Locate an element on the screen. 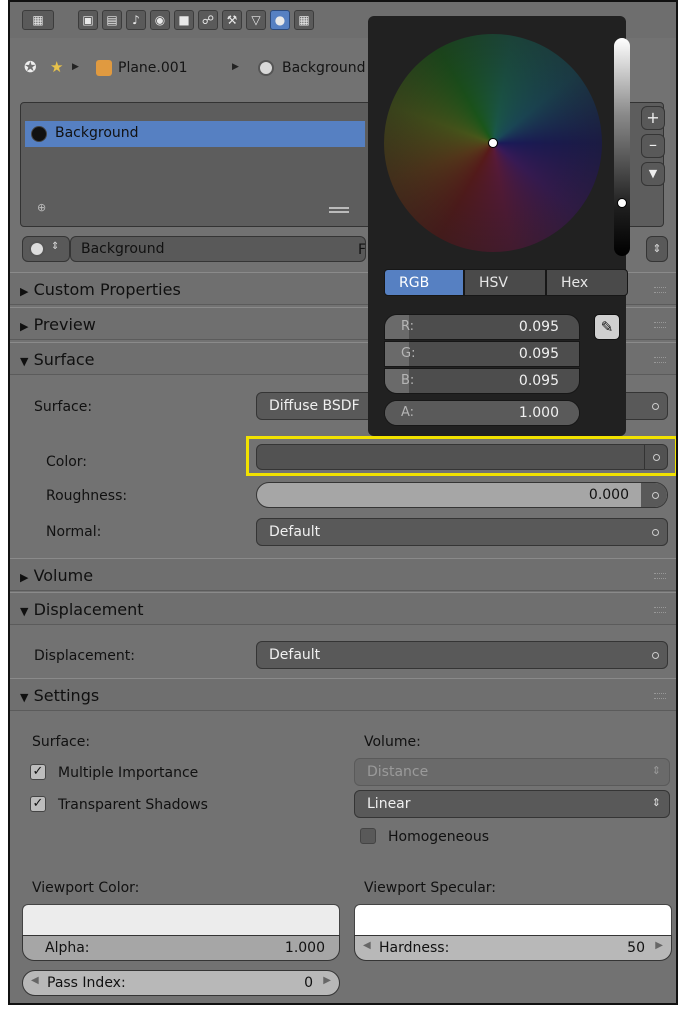 The height and width of the screenshot is (1012, 679). hardness-field: ◀ Hardness: 50 ▶ is located at coordinates (513, 948).